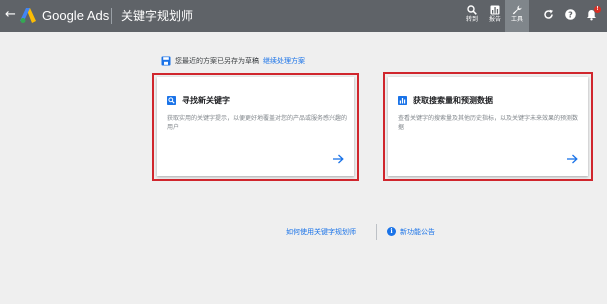 This screenshot has width=607, height=304. I want to click on card-description: 查看关键字的搜索量及其他历史指标，以及关键字未来效果的预测数据, so click(488, 123).